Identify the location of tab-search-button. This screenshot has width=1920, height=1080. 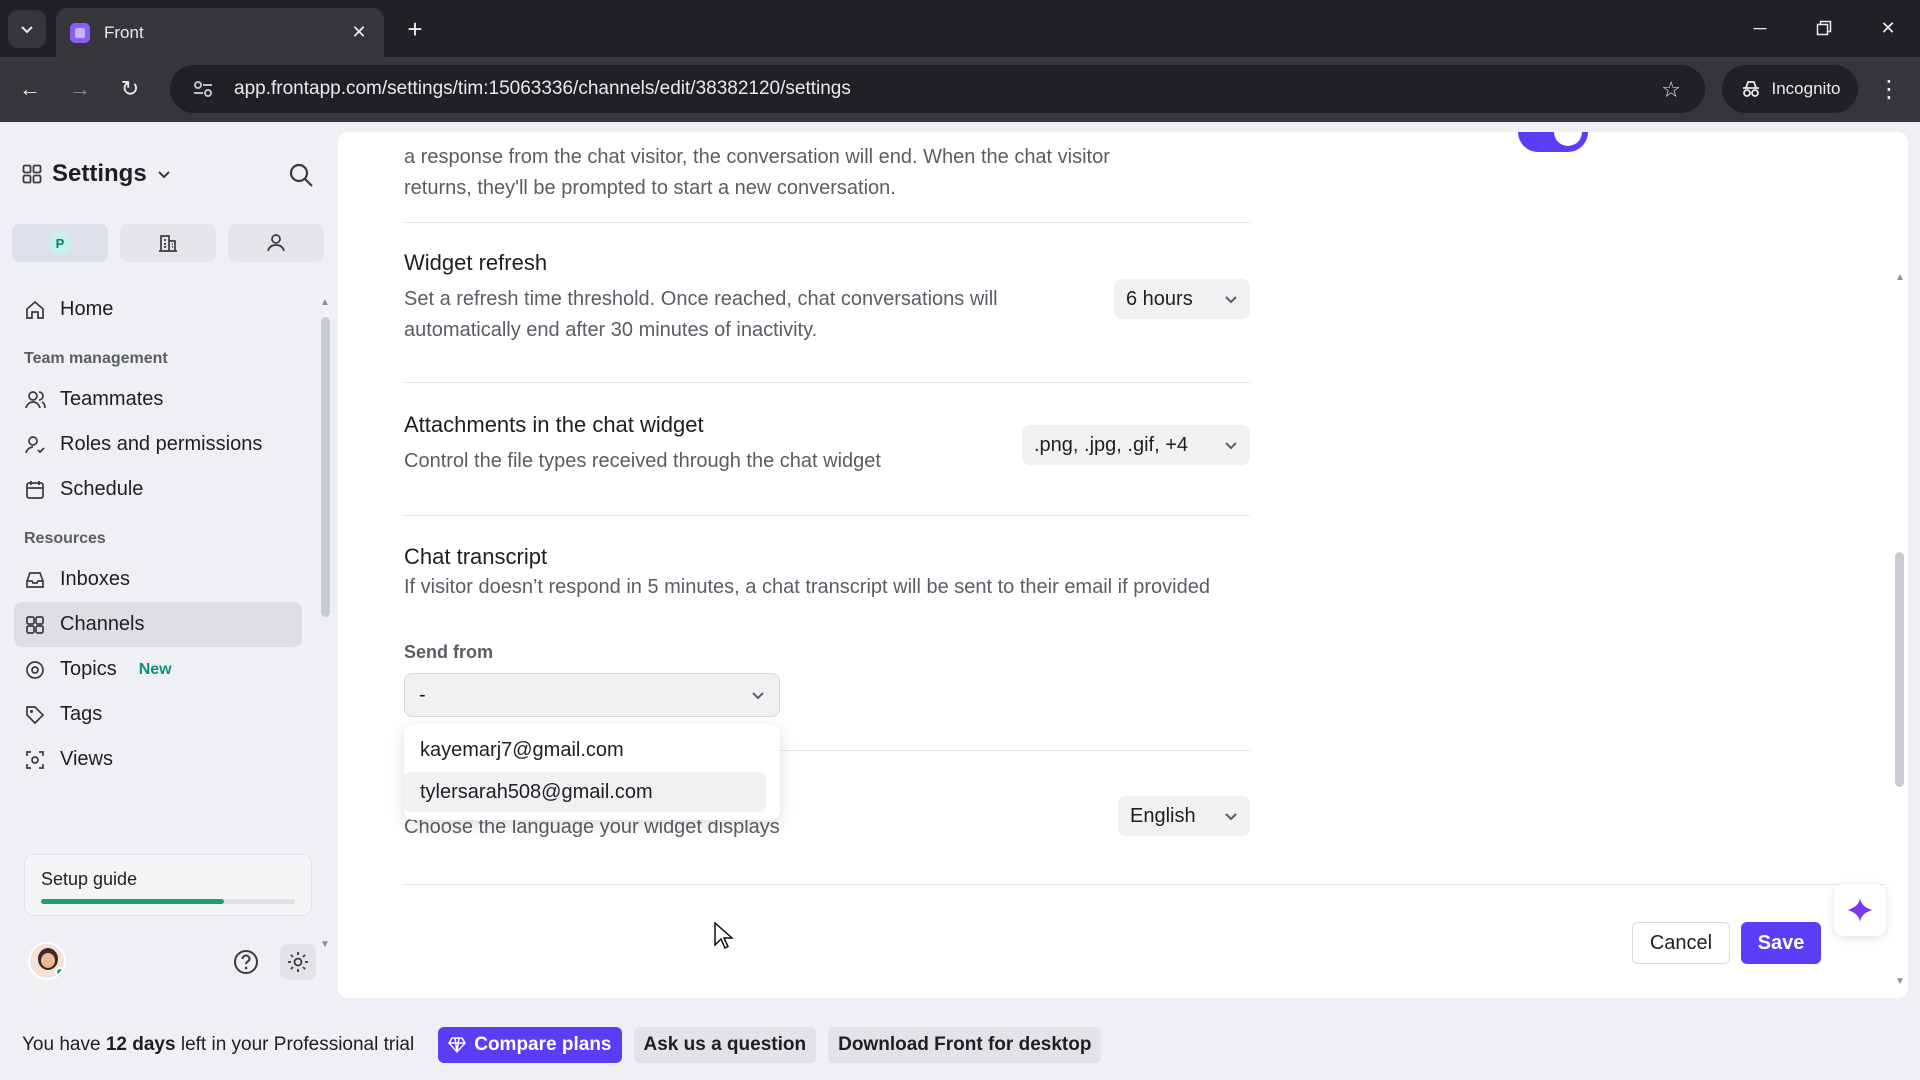
(27, 29).